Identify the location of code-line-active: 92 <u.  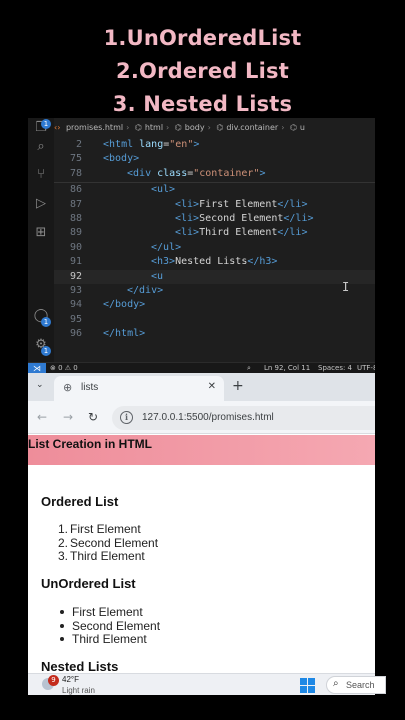
(214, 276).